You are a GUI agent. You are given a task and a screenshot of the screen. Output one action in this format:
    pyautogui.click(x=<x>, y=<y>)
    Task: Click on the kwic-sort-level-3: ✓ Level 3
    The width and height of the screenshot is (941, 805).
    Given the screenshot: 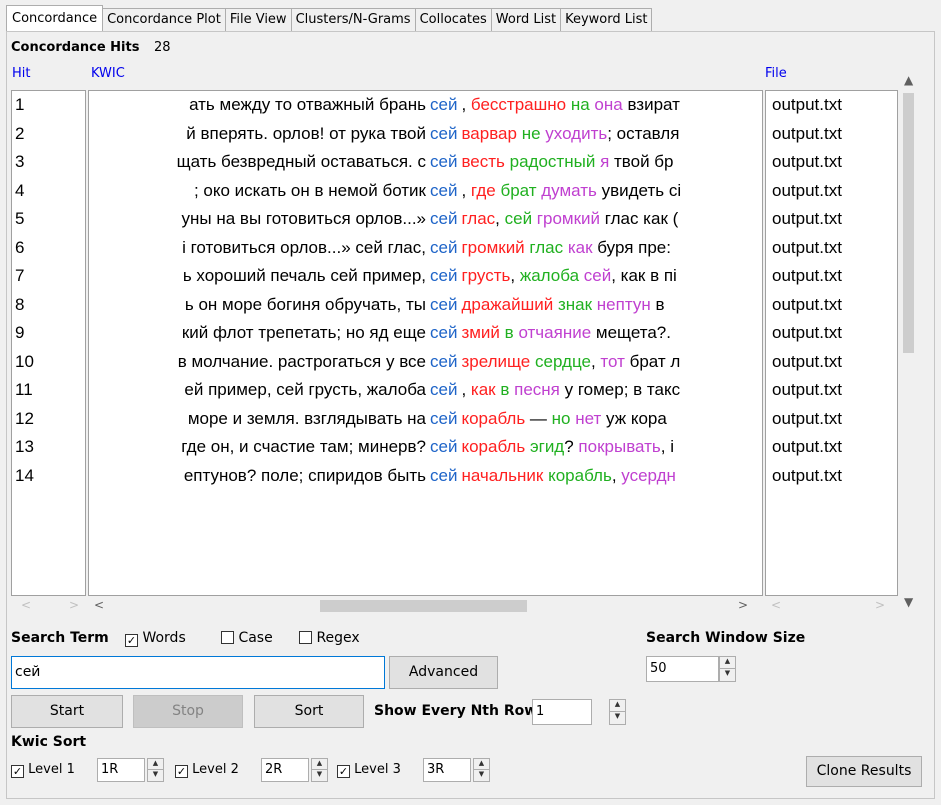 What is the action you would take?
    pyautogui.click(x=369, y=770)
    